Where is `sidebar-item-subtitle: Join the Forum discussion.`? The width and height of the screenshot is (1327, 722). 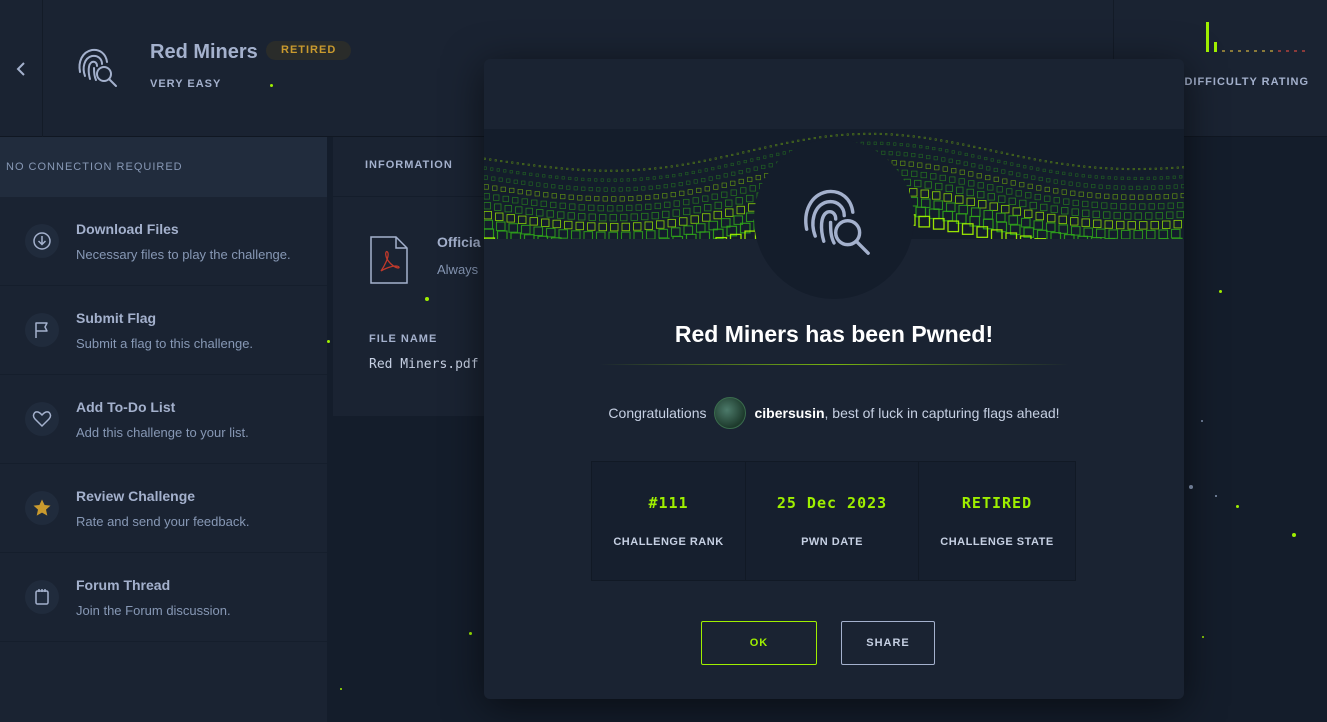
sidebar-item-subtitle: Join the Forum discussion. is located at coordinates (153, 610).